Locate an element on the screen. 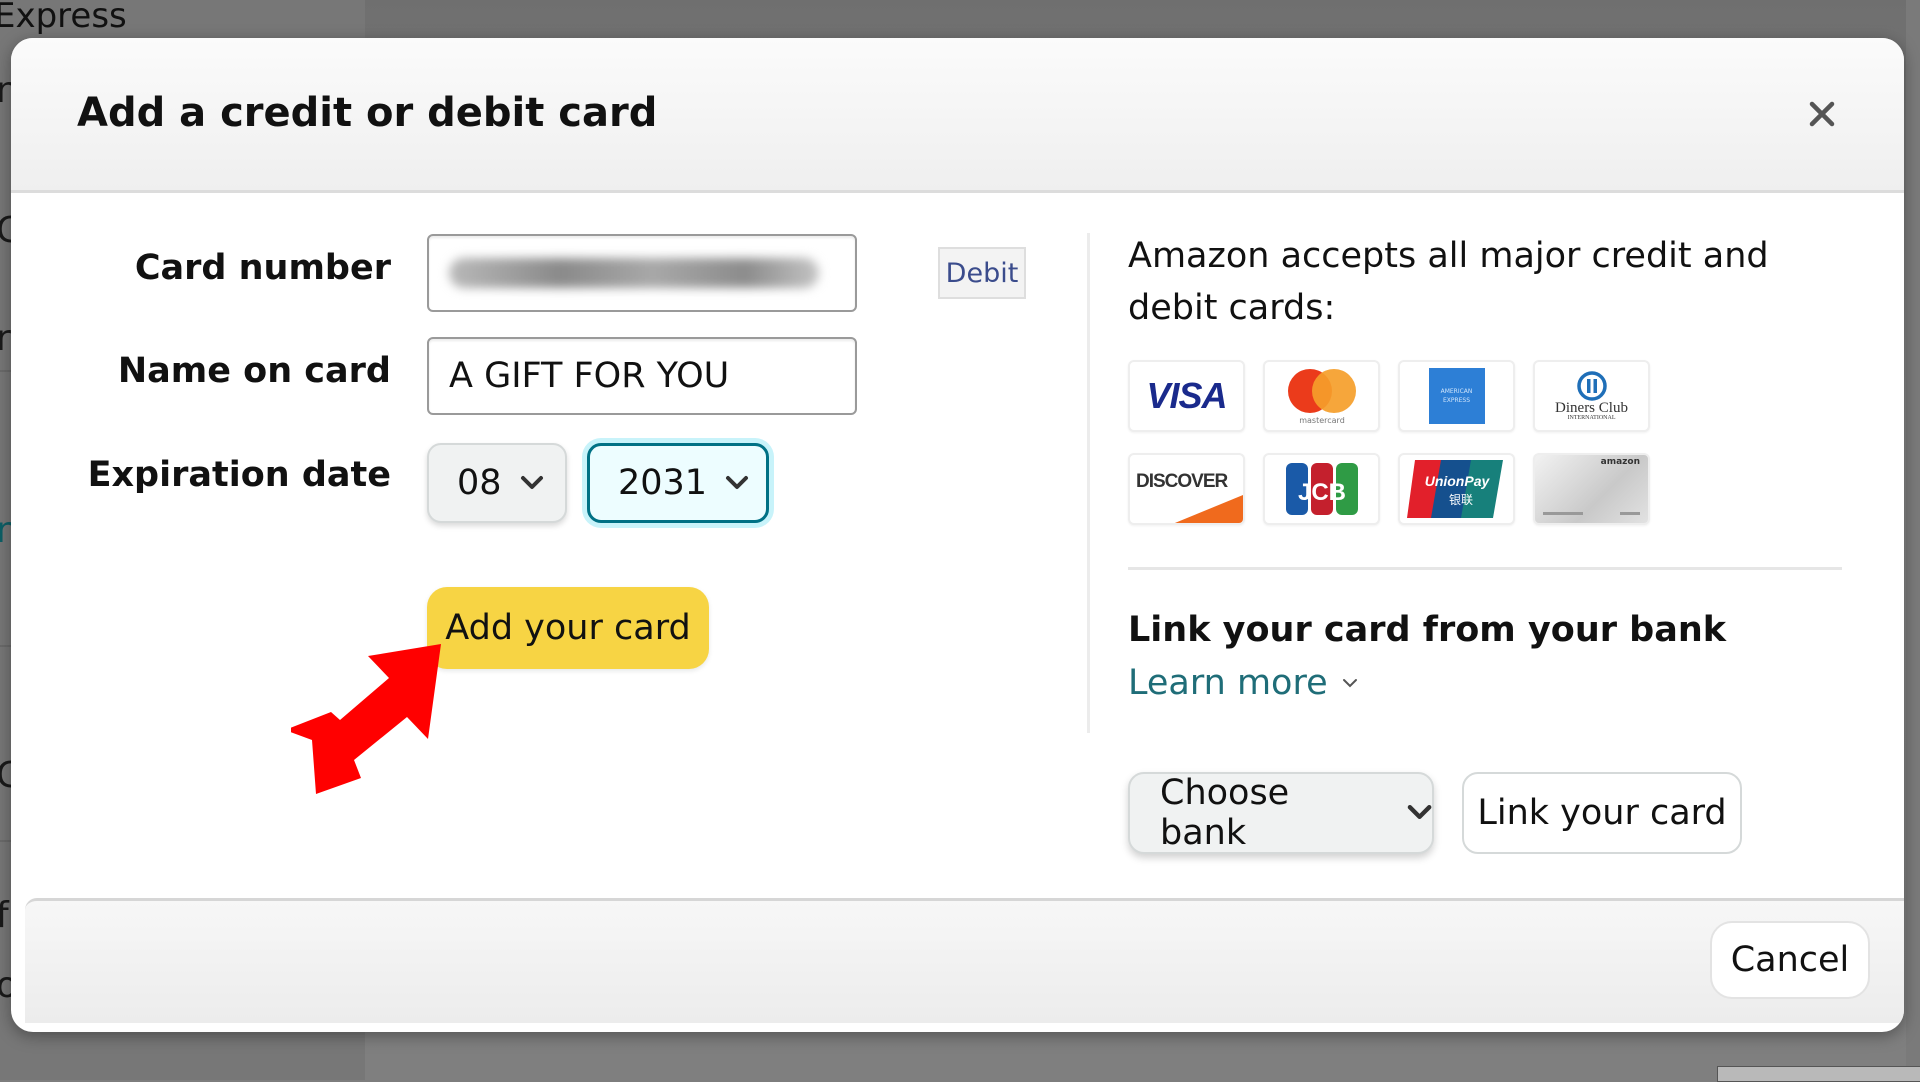  amazon-card-text: amazon is located at coordinates (1620, 462).